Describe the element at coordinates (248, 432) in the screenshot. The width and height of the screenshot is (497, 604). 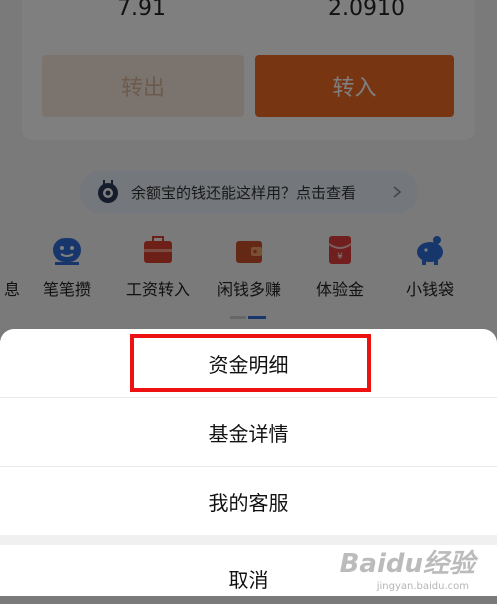
I see `fund-info-item: 基金详情` at that location.